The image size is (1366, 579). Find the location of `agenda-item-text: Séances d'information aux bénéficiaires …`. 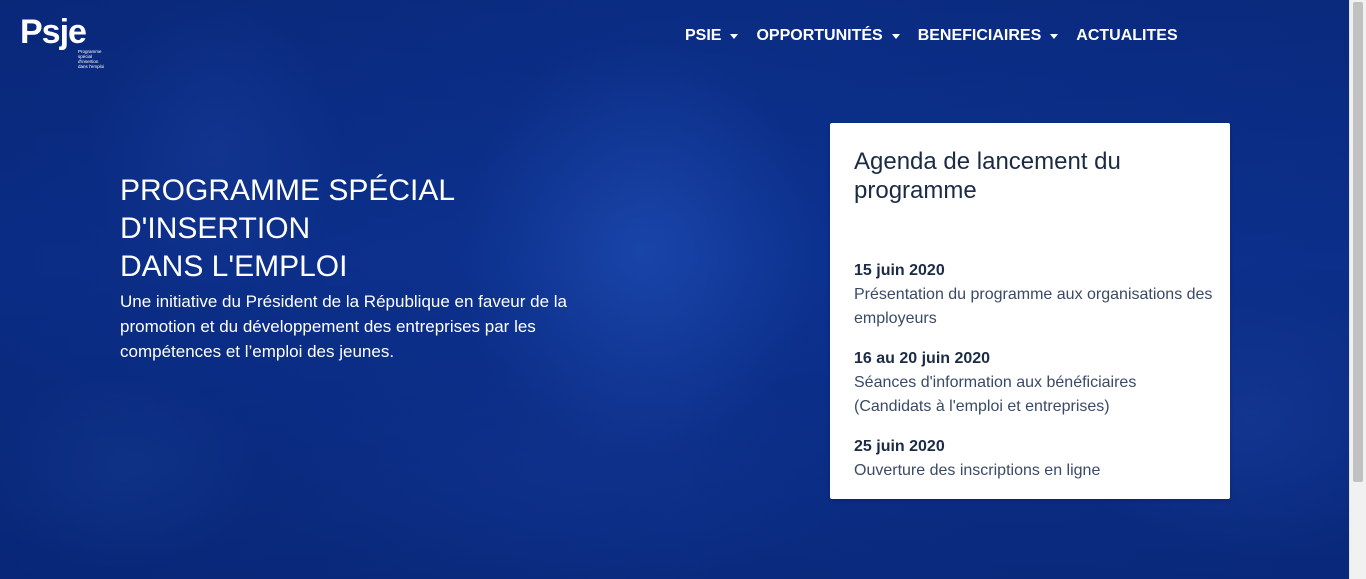

agenda-item-text: Séances d'information aux bénéficiaires … is located at coordinates (995, 394).